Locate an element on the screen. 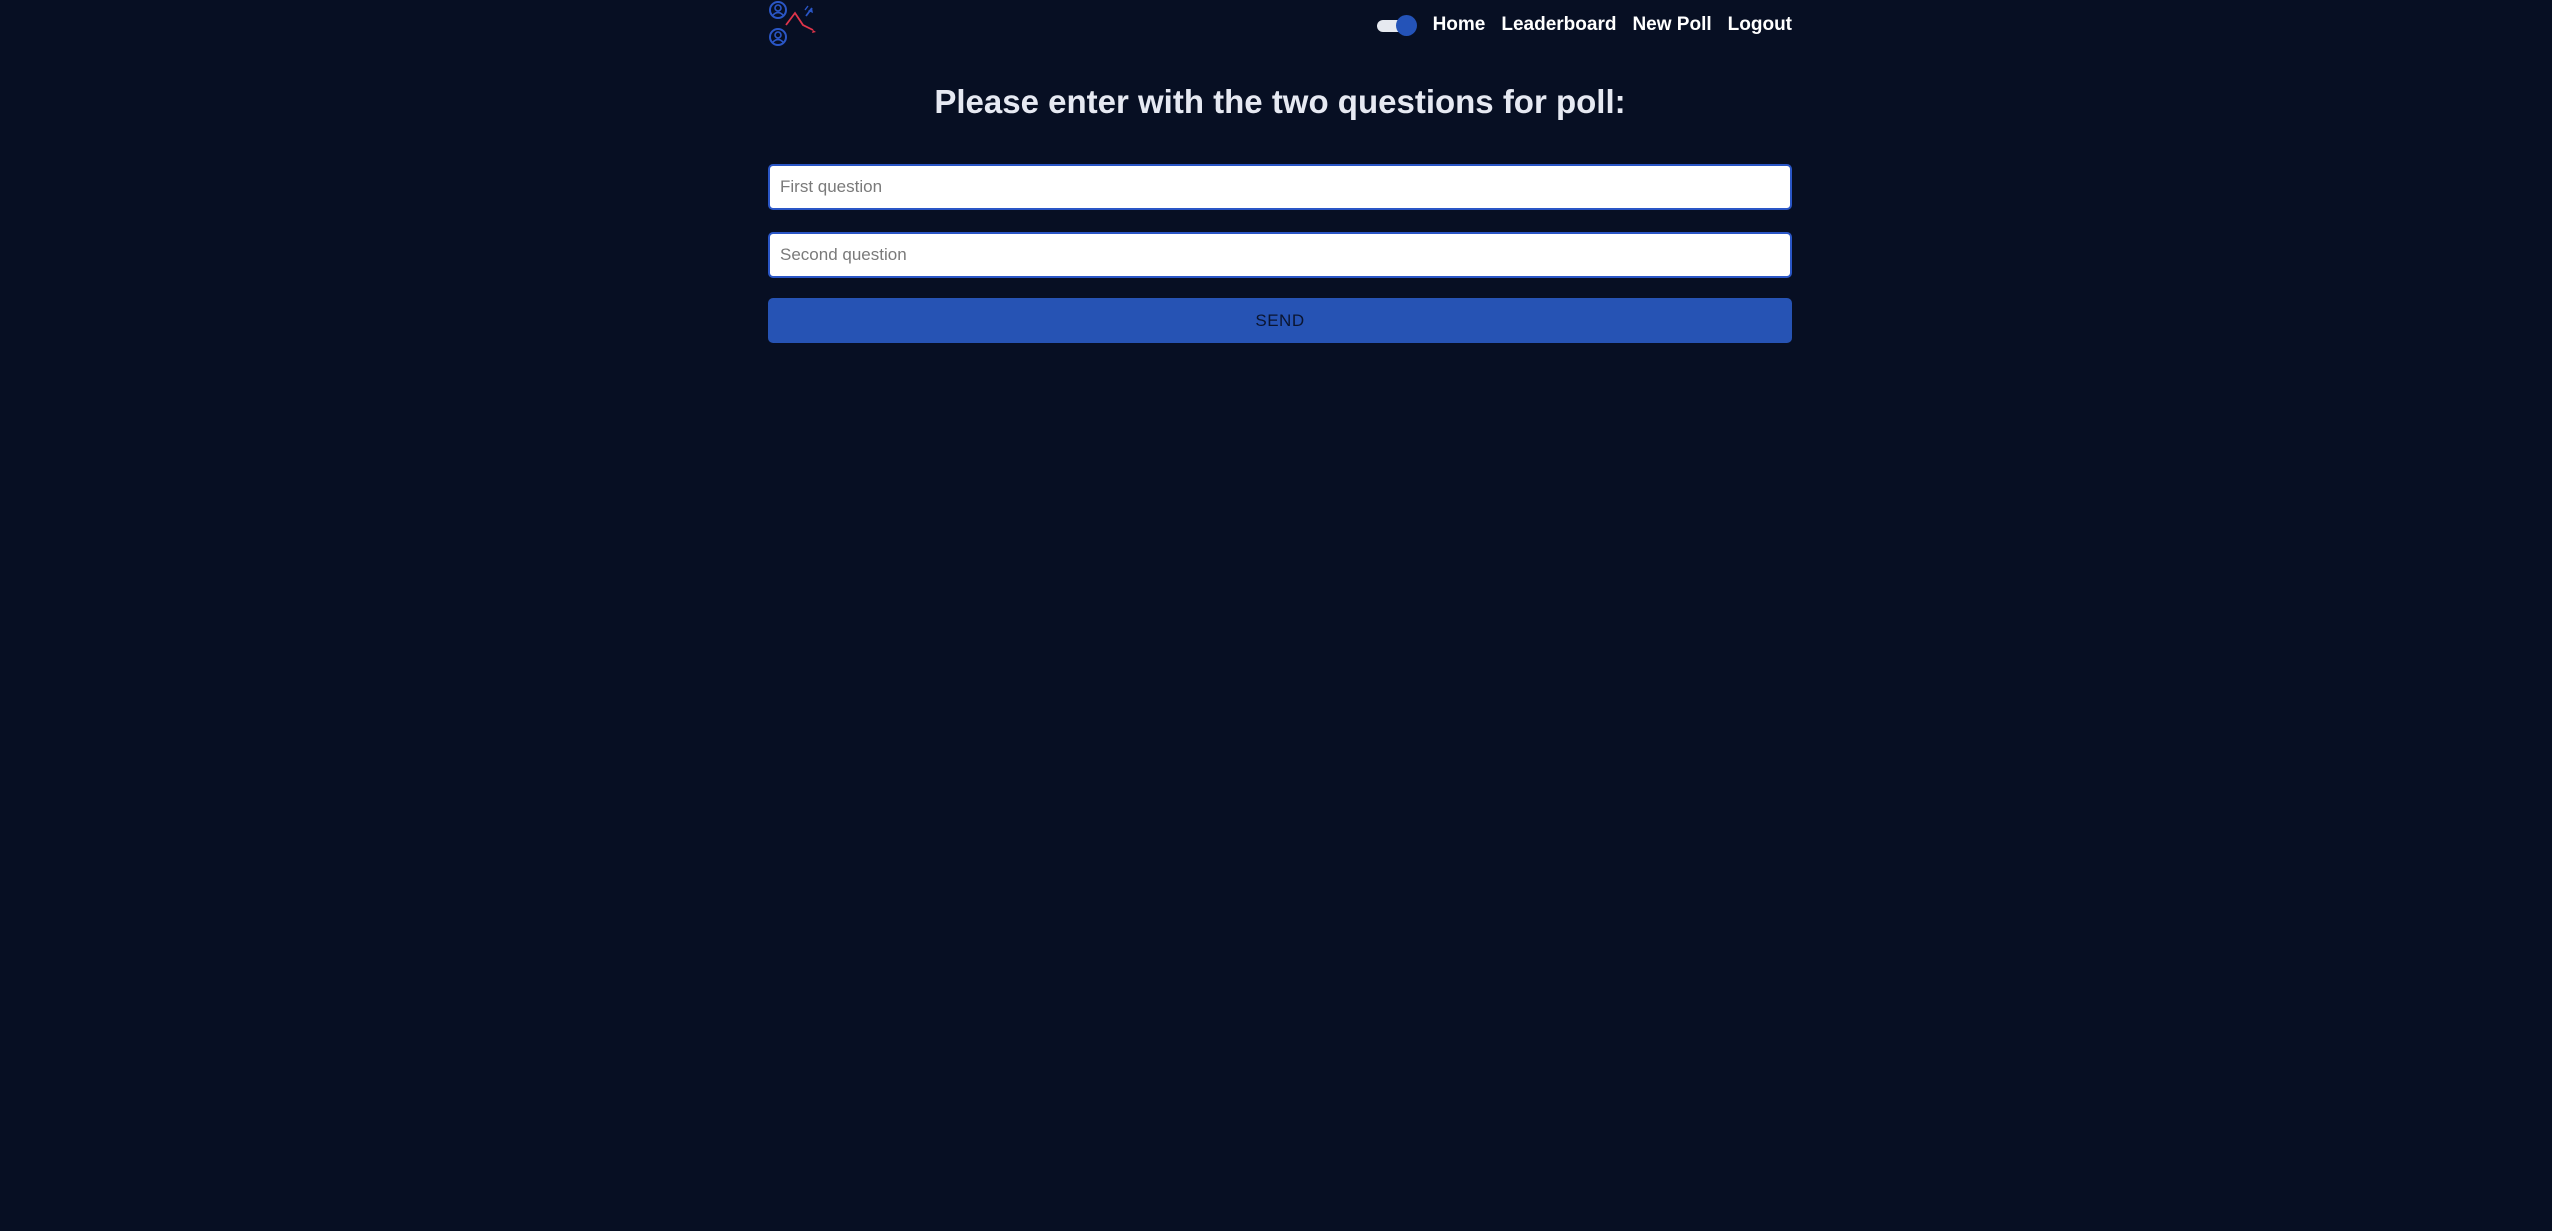 The height and width of the screenshot is (1231, 2552). nav-link-leaderboard: Leaderboard is located at coordinates (1558, 25).